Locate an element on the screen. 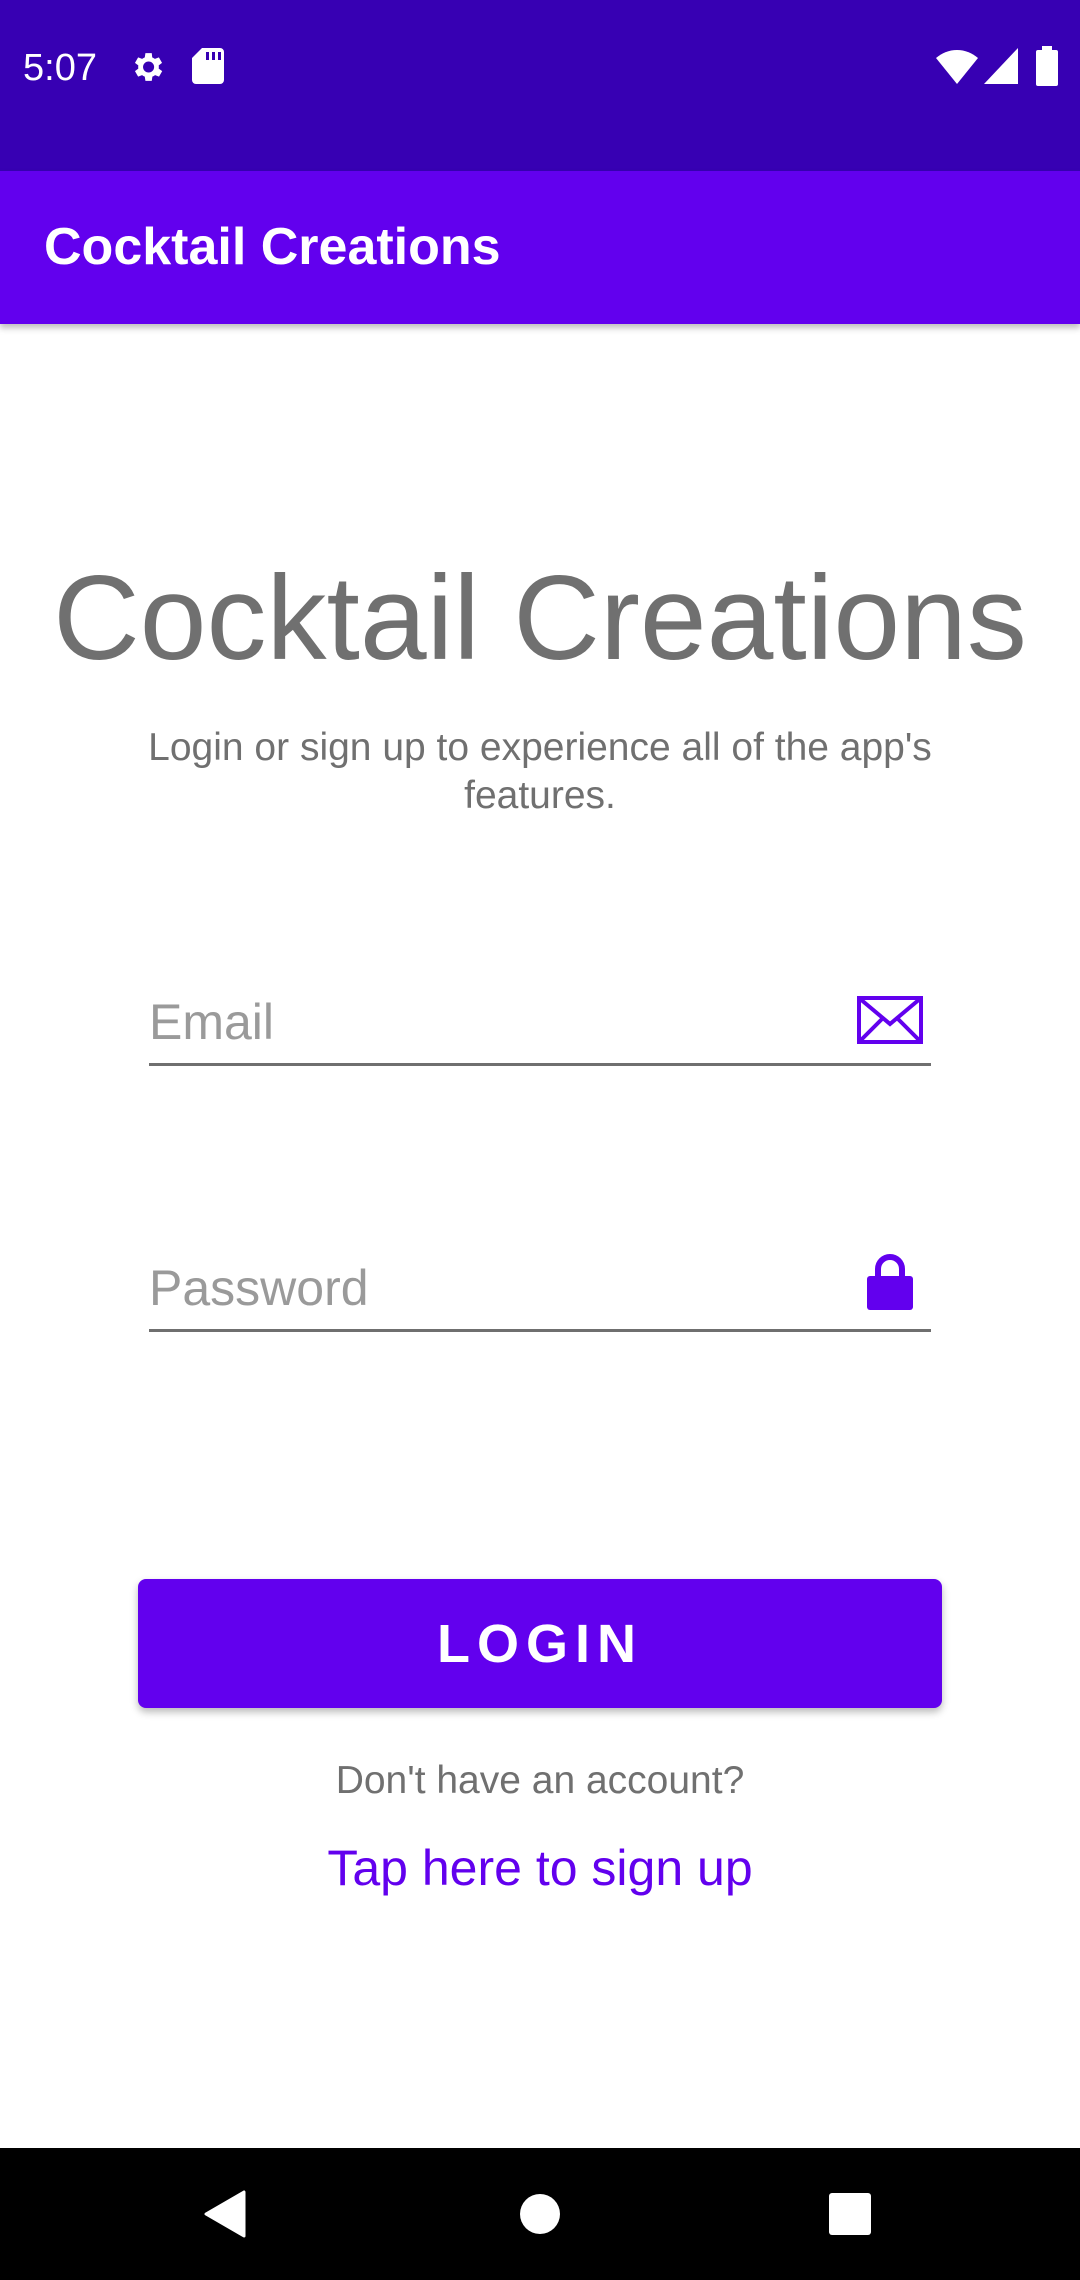  status-time: 5:07 is located at coordinates (60, 68).